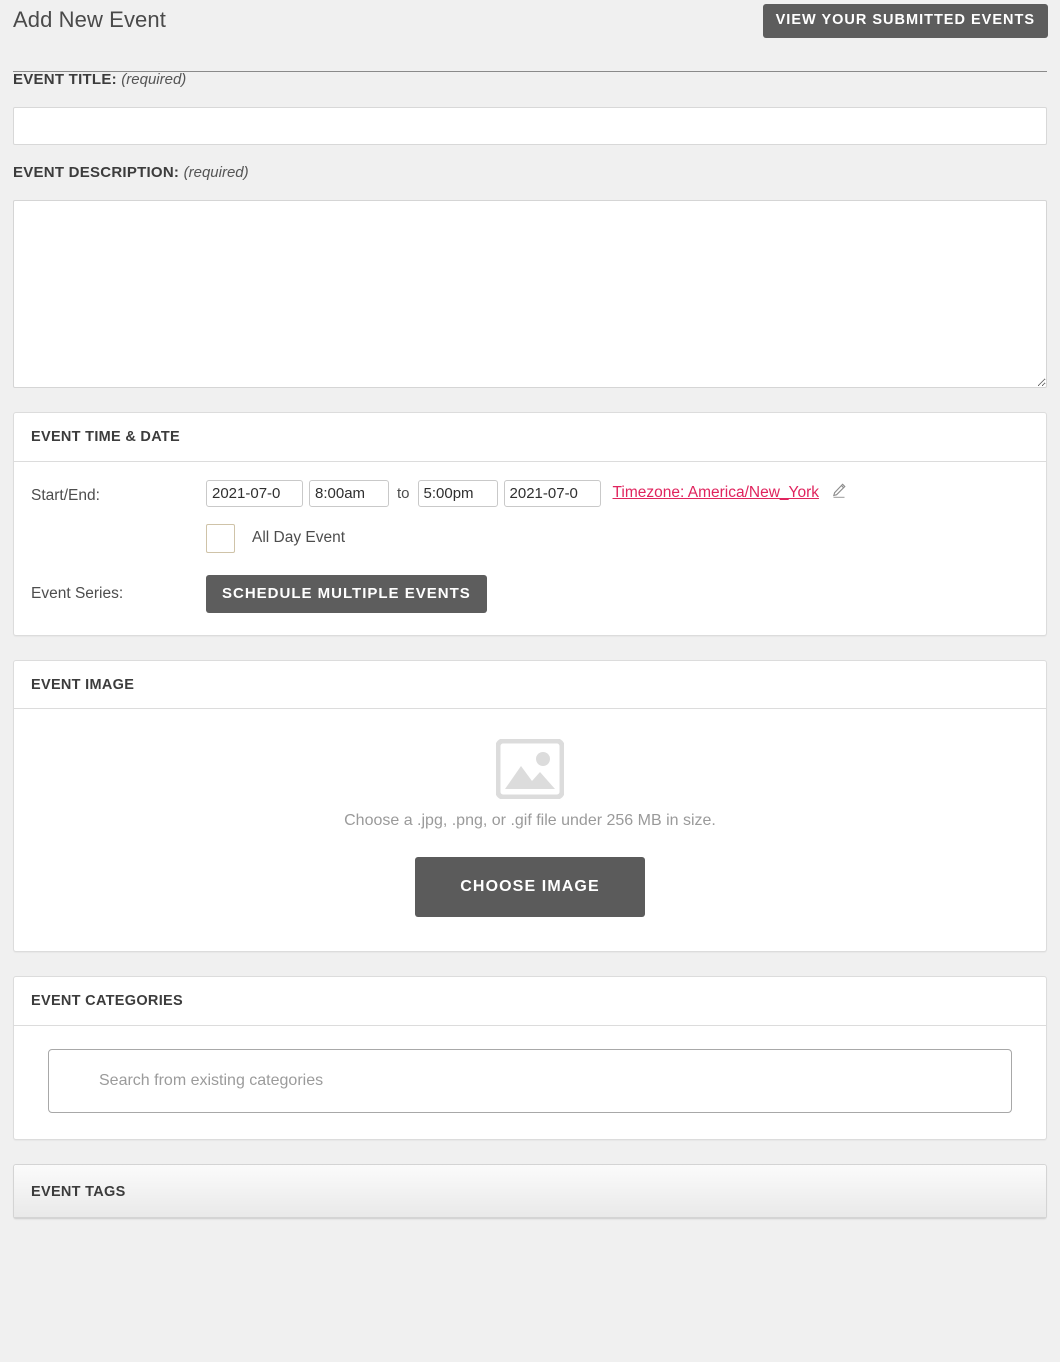 The width and height of the screenshot is (1060, 1362). What do you see at coordinates (530, 1001) in the screenshot?
I see `event-categories-panel-title: EVENT CATEGORIES` at bounding box center [530, 1001].